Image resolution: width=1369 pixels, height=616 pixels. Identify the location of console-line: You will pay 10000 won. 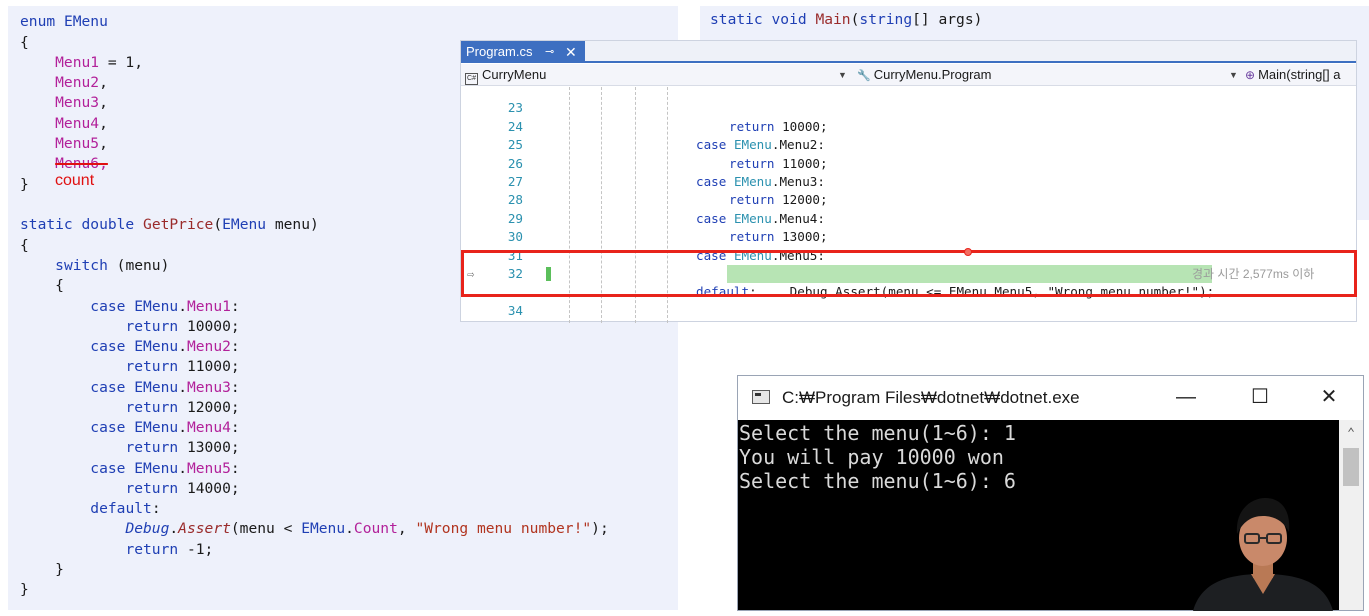
(871, 457).